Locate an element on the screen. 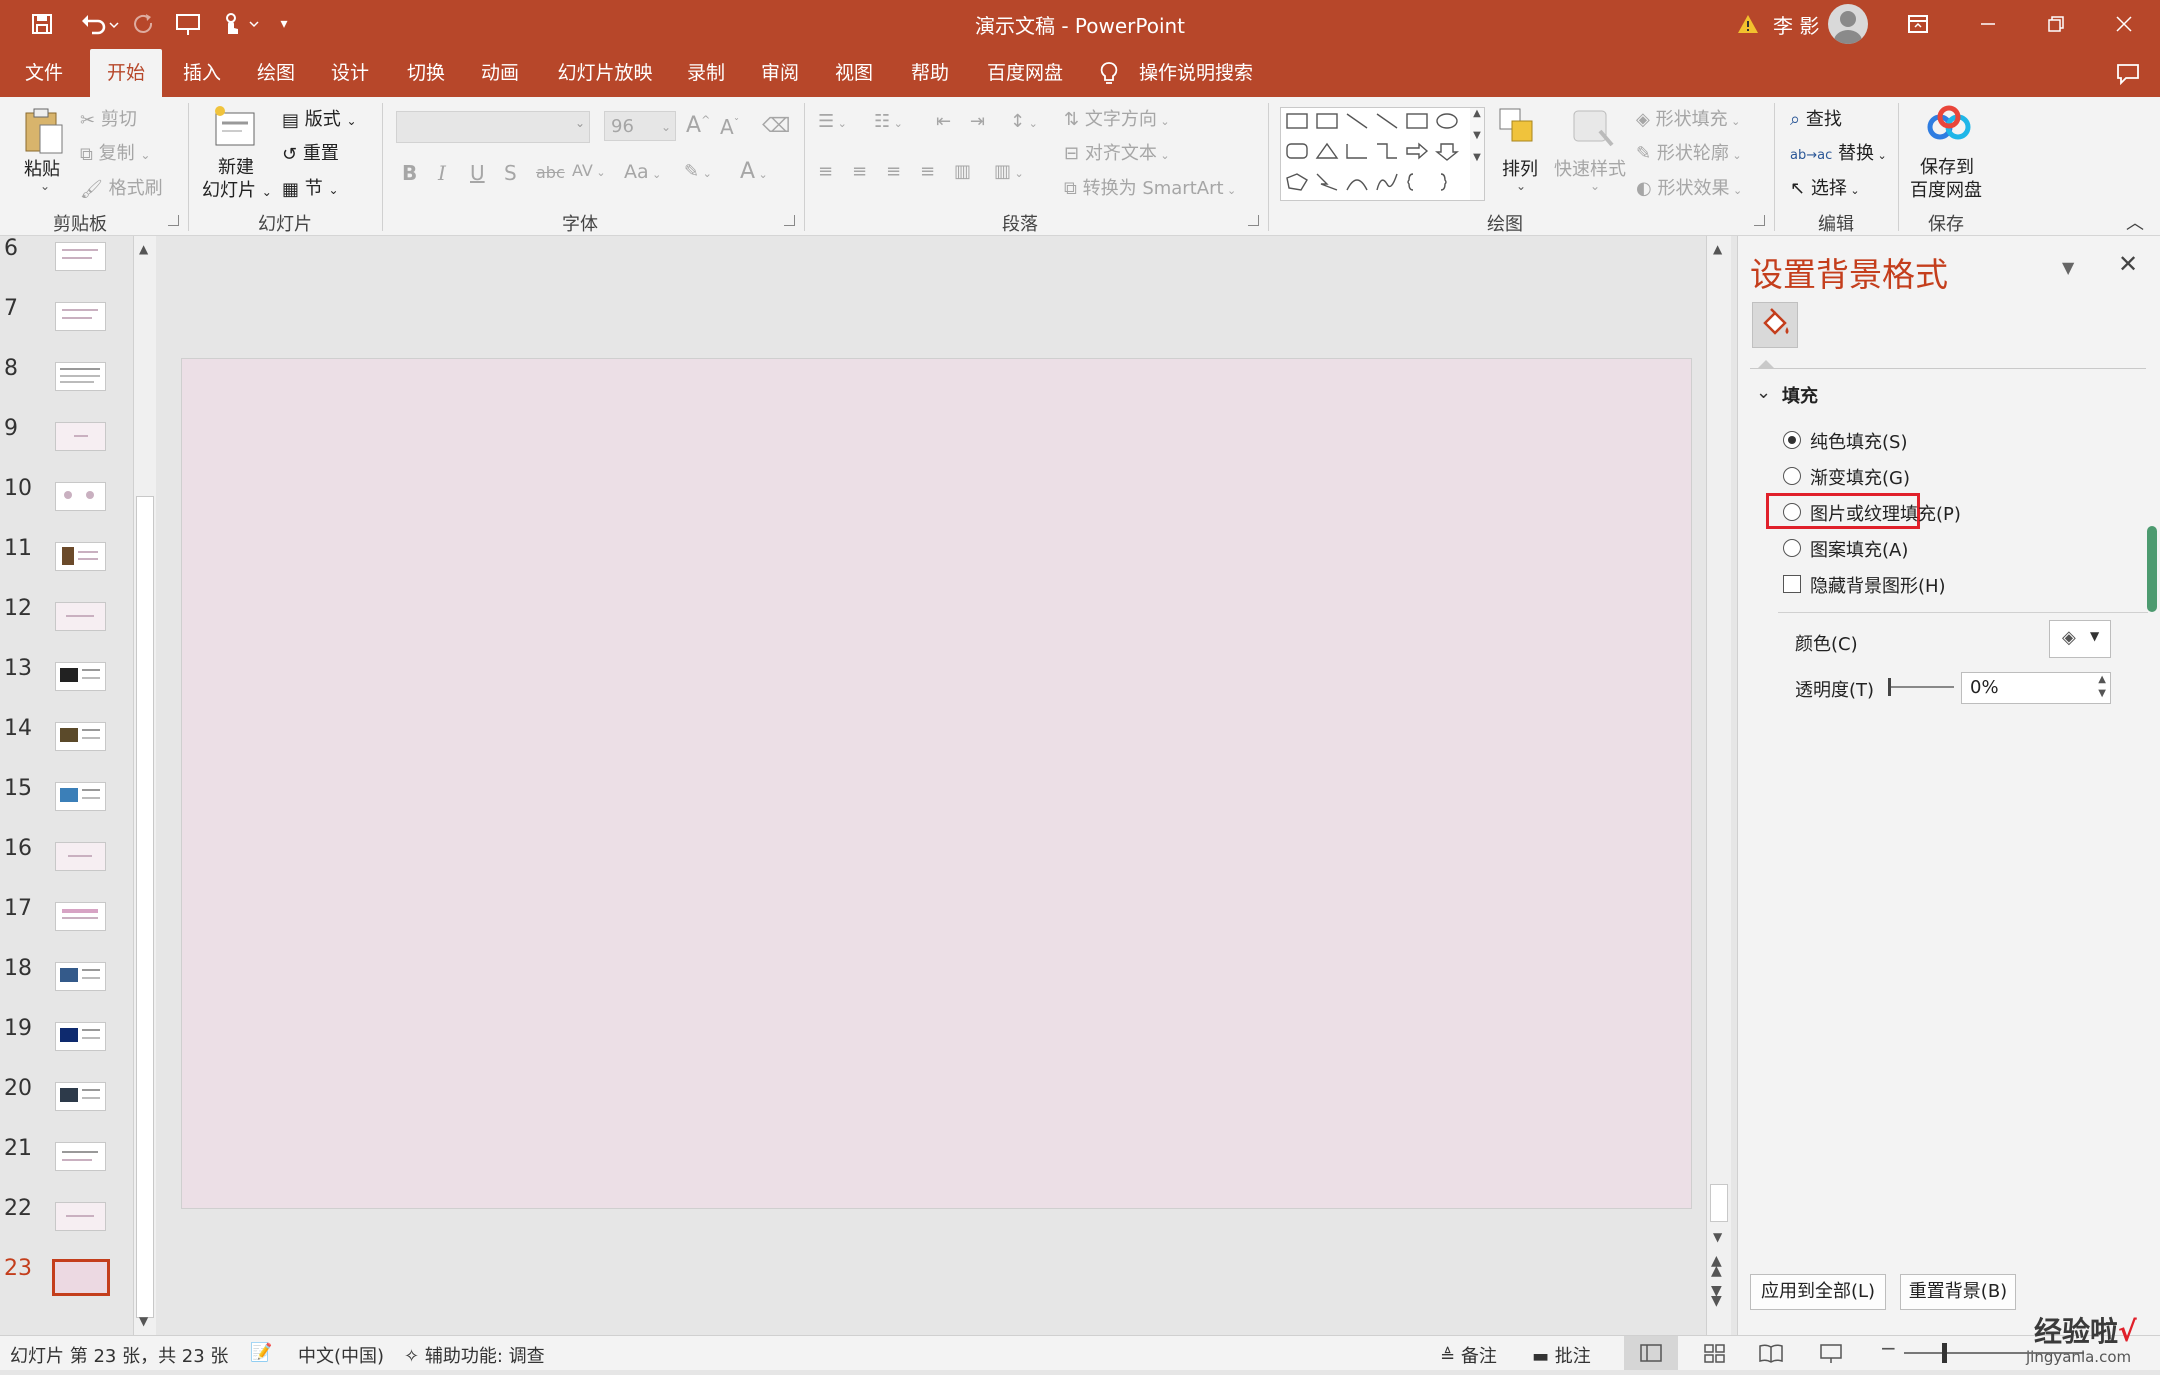 The image size is (2160, 1375). save-to-baidu-button: 百度网盘 is located at coordinates (1946, 189).